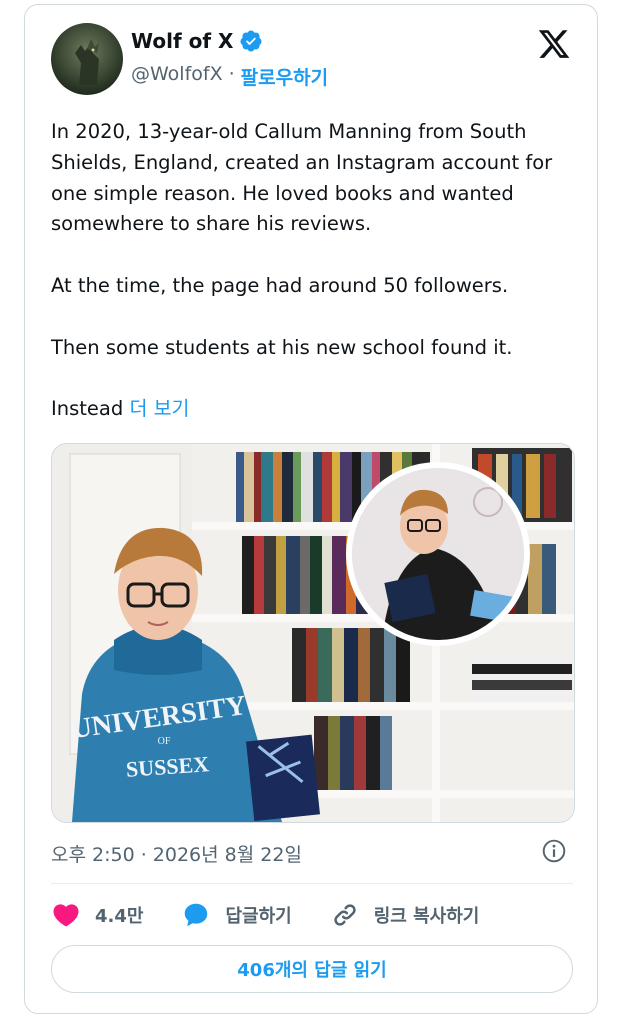 The image size is (622, 1024). I want to click on divider, so click(312, 883).